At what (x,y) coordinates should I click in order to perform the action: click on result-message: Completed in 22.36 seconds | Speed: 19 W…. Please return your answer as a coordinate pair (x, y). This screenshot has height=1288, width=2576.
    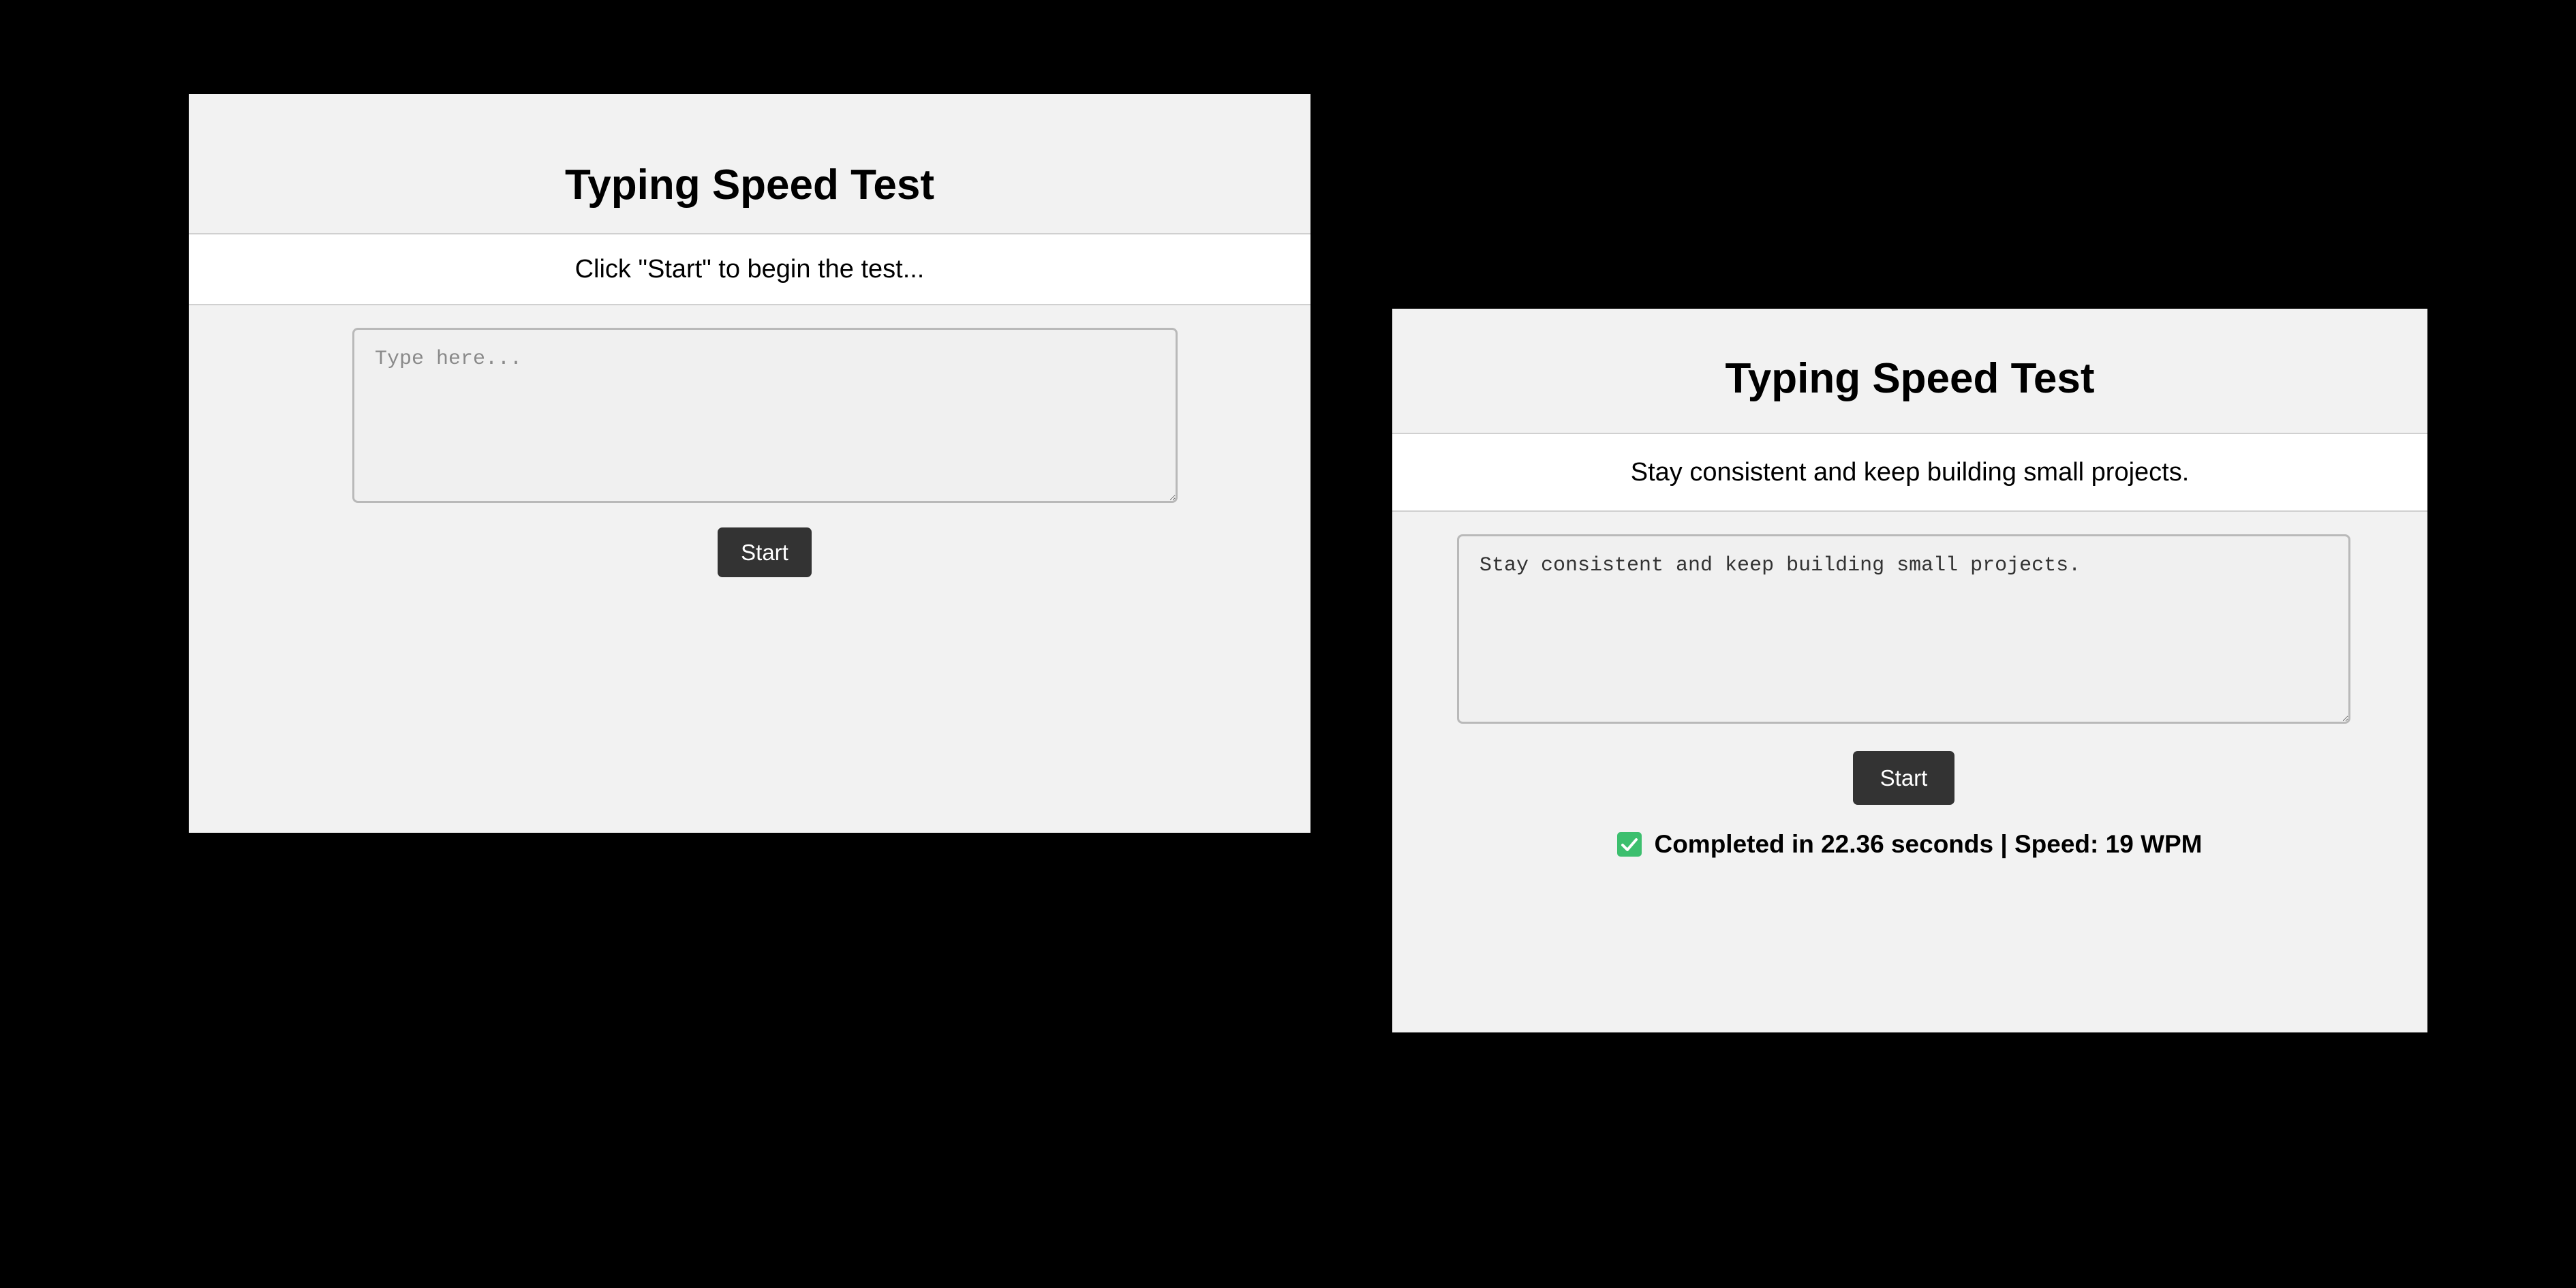
    Looking at the image, I should click on (1909, 844).